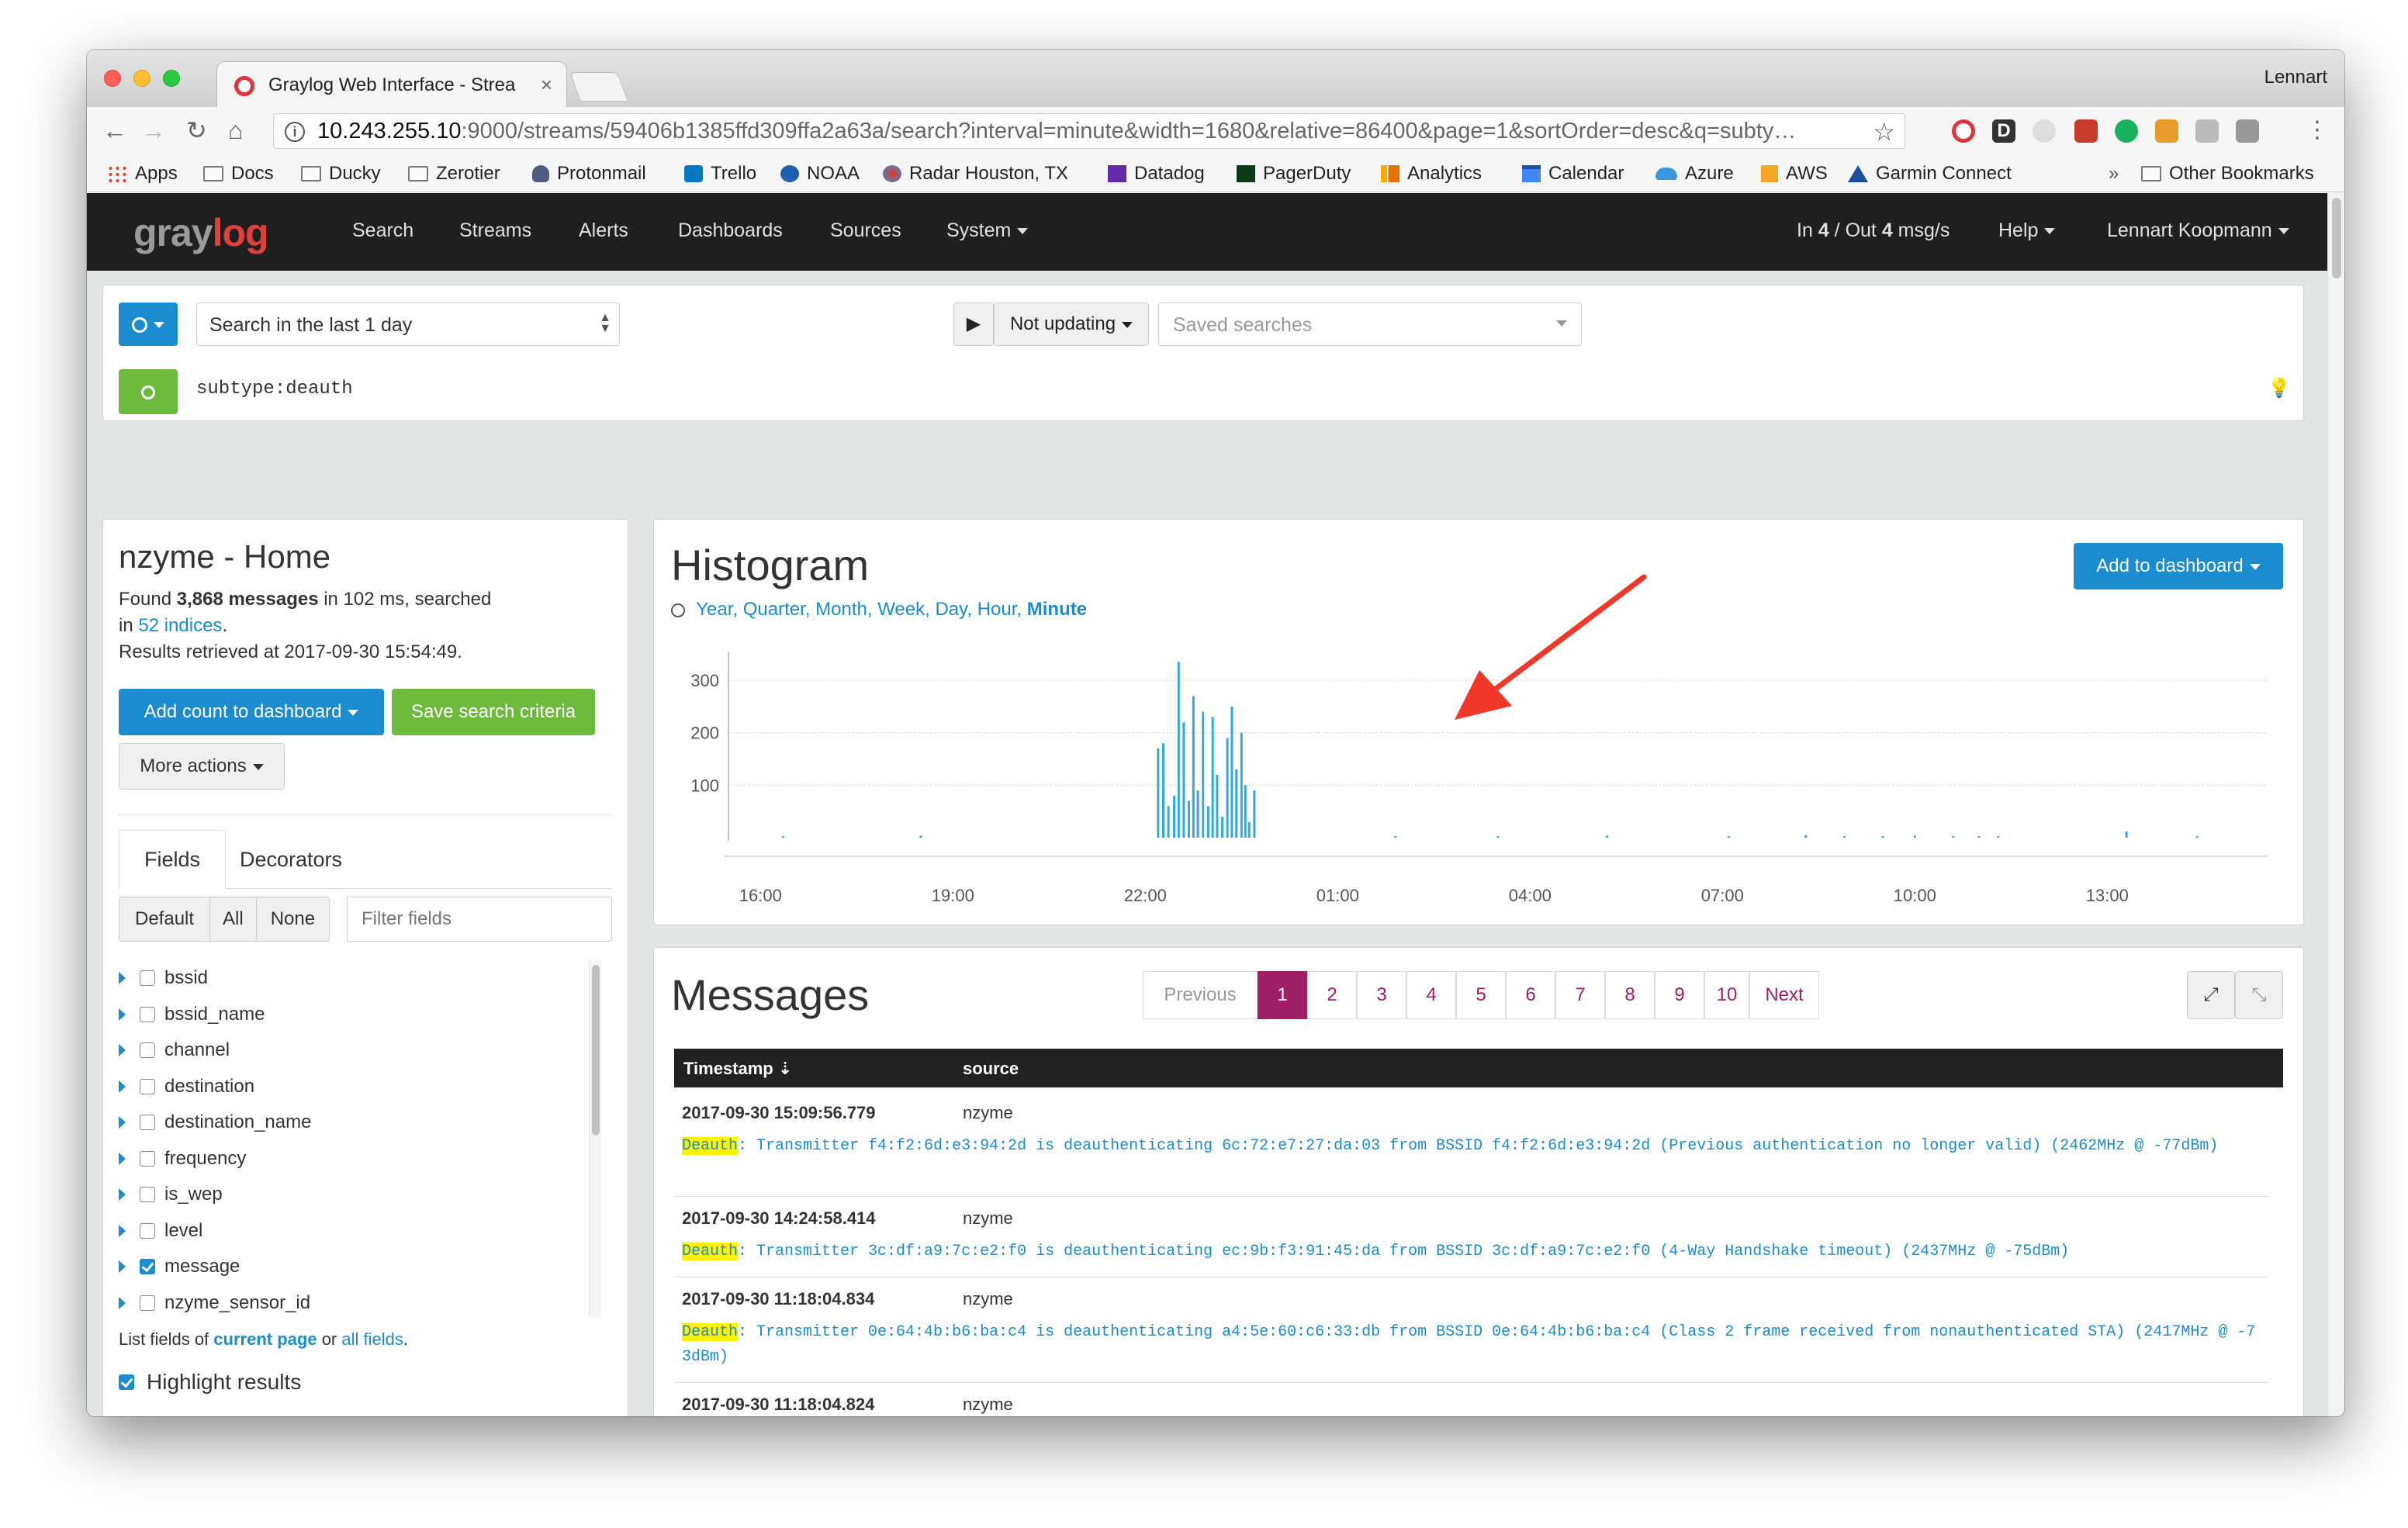 The image size is (2408, 1528). What do you see at coordinates (2279, 388) in the screenshot?
I see `lightbulb-icon: 💡` at bounding box center [2279, 388].